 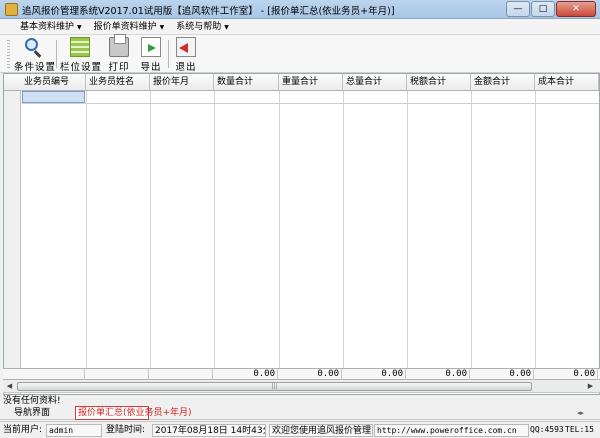 What do you see at coordinates (53, 82) in the screenshot?
I see `column-header: 业务员编号` at bounding box center [53, 82].